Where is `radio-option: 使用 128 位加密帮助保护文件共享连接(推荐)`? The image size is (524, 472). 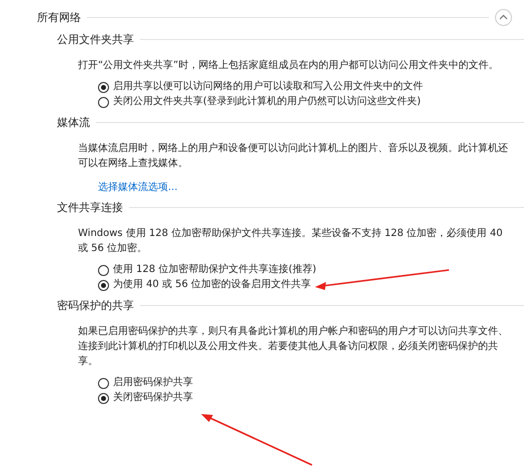
radio-option: 使用 128 位加密帮助保护文件共享连接(推荐) is located at coordinates (311, 270).